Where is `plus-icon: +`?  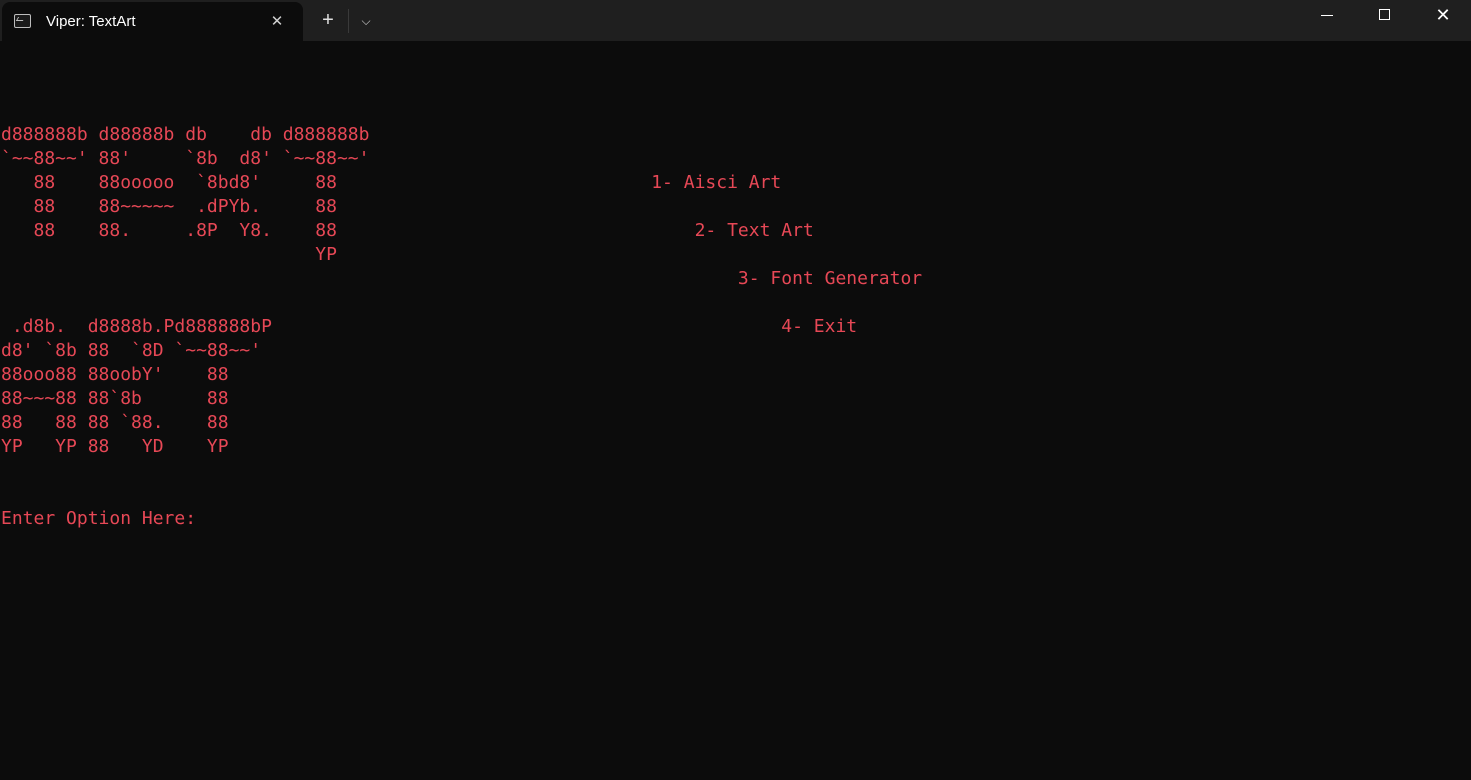 plus-icon: + is located at coordinates (328, 20).